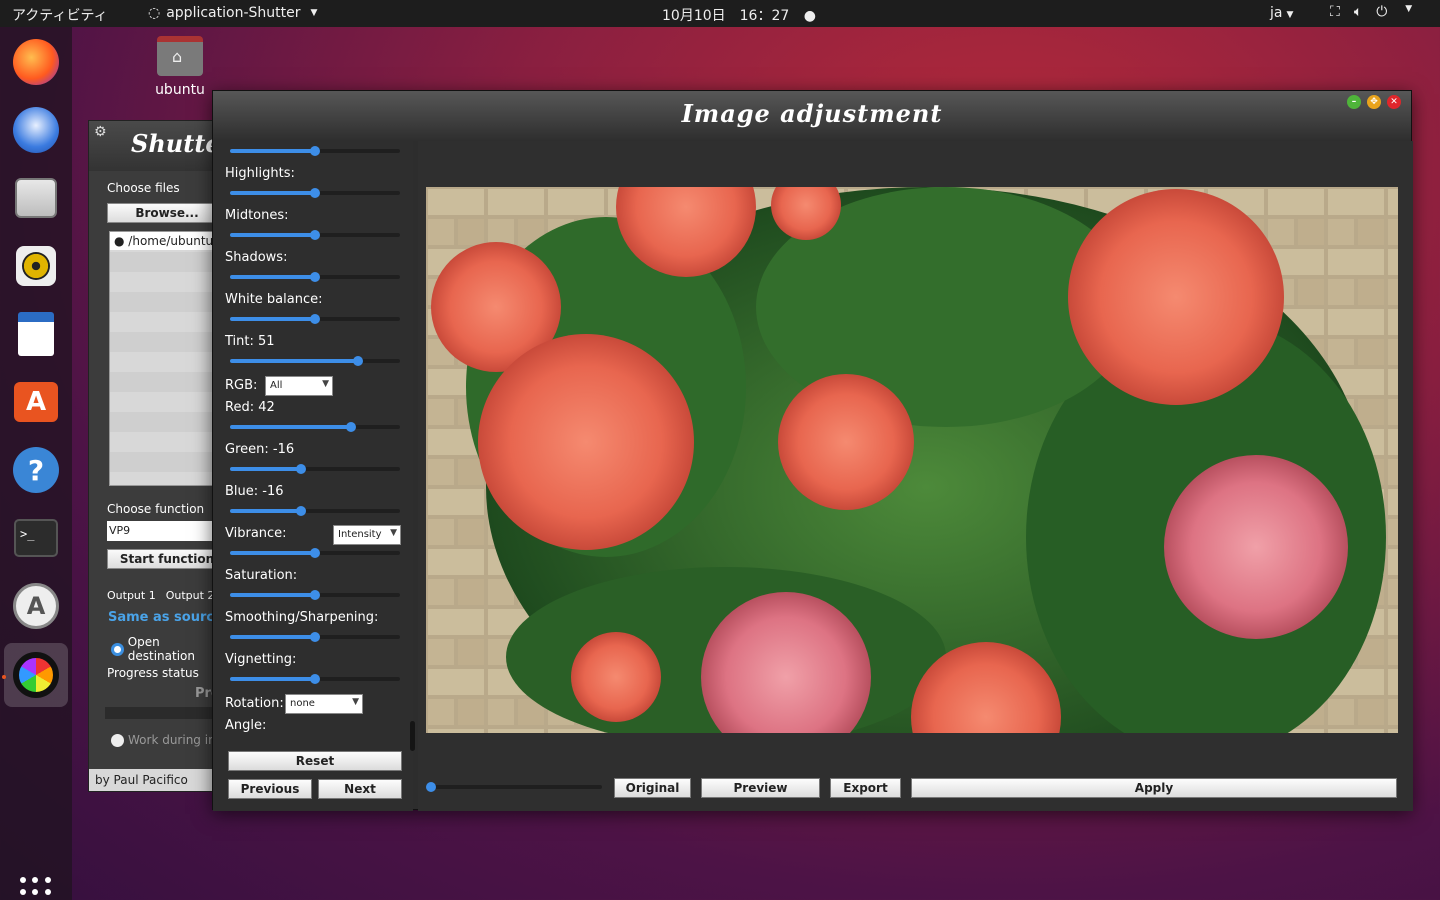  What do you see at coordinates (190, 595) in the screenshot?
I see `tab-output-2: Output 2` at bounding box center [190, 595].